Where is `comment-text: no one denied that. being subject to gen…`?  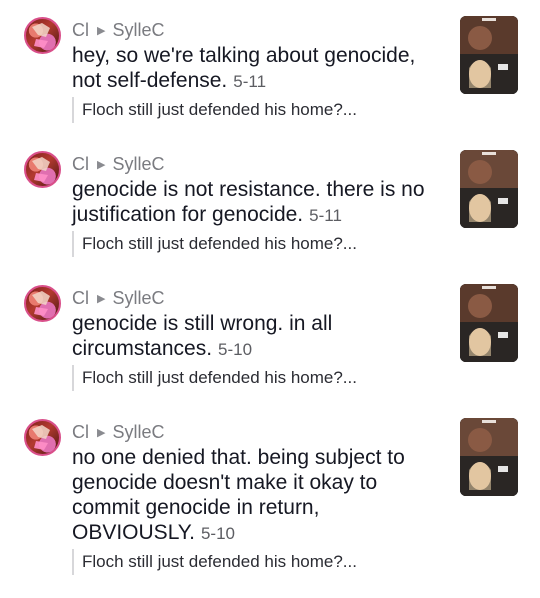 comment-text: no one denied that. being subject to gen… is located at coordinates (247, 495).